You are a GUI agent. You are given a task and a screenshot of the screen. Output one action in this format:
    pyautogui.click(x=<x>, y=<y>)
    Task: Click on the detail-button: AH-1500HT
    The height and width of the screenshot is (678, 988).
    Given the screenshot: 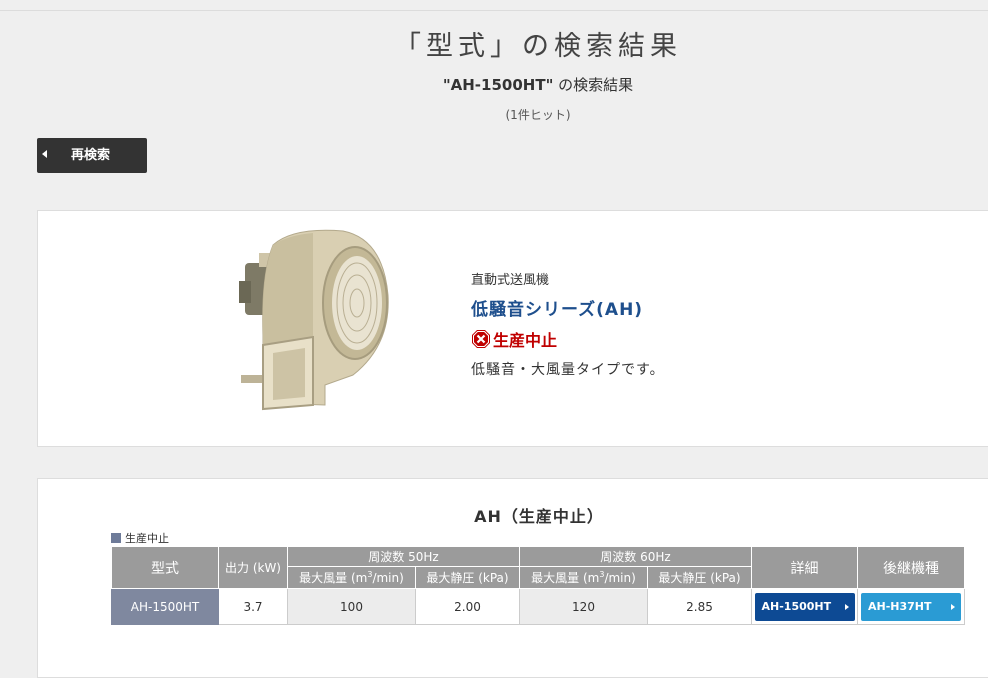 What is the action you would take?
    pyautogui.click(x=804, y=606)
    